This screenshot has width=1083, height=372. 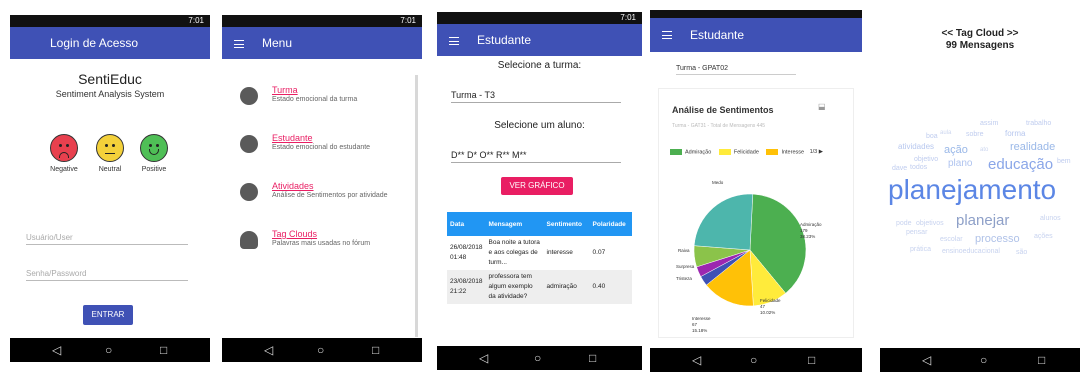 I want to click on slice-label: Tristeza, so click(x=684, y=278).